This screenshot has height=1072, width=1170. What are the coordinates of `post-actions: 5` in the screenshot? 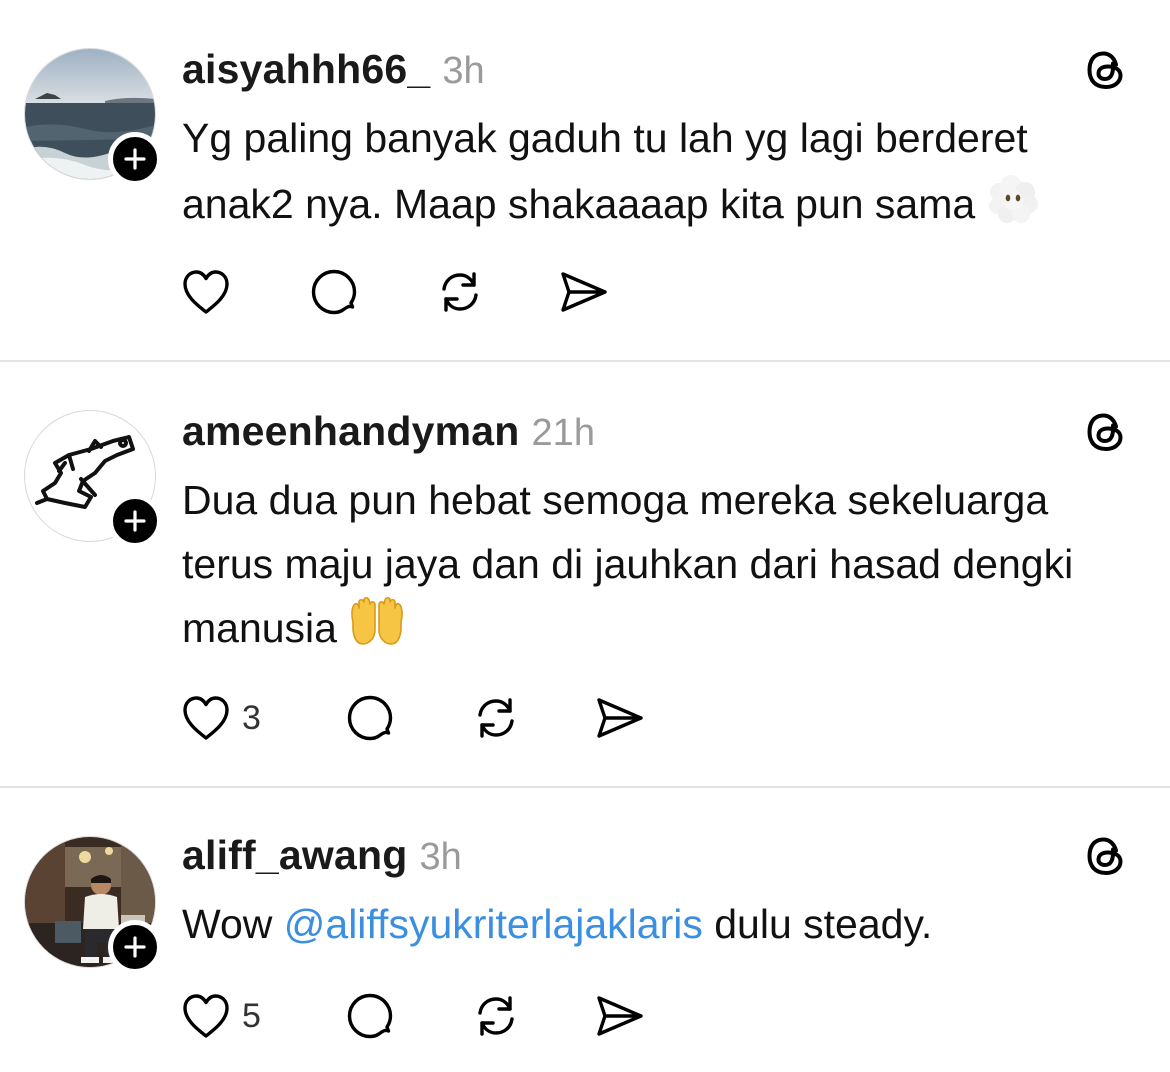 It's located at (413, 1016).